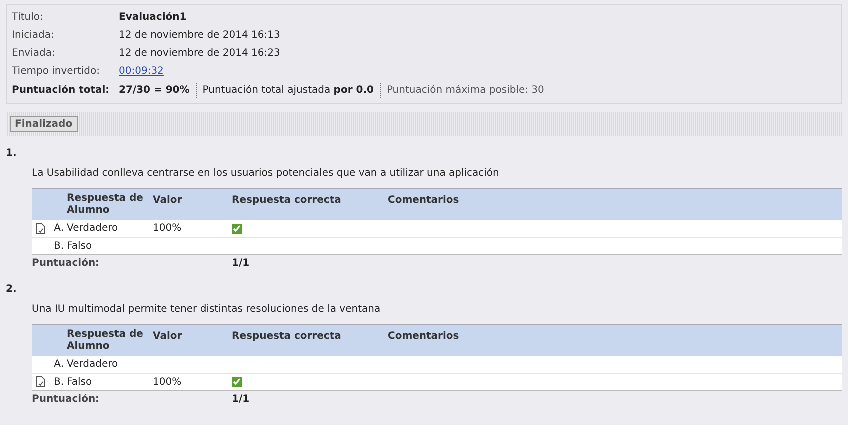  What do you see at coordinates (44, 124) in the screenshot?
I see `status-button: Finalizado` at bounding box center [44, 124].